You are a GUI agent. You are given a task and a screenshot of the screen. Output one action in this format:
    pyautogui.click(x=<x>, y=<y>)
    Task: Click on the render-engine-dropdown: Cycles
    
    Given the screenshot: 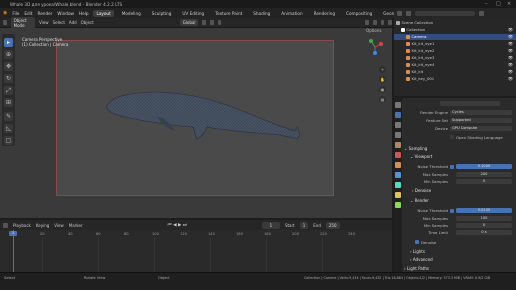 What is the action you would take?
    pyautogui.click(x=481, y=112)
    